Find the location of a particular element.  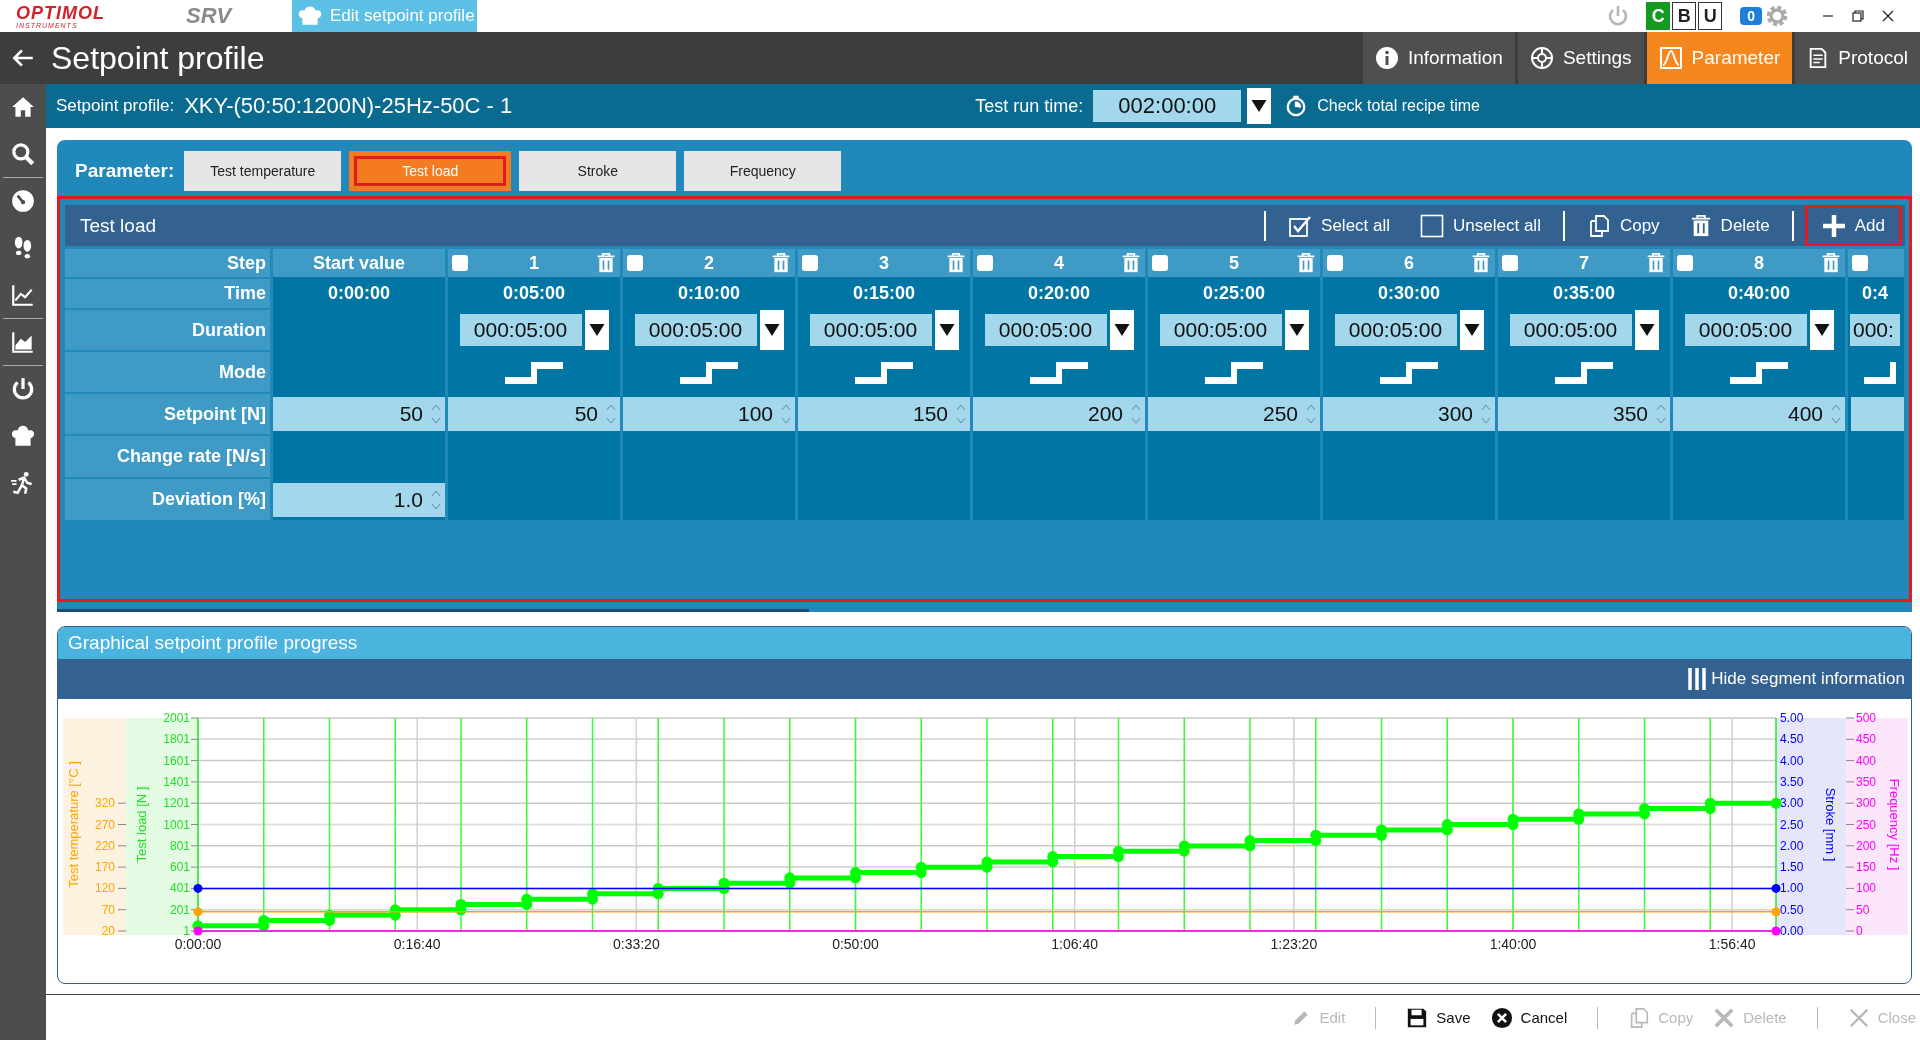

toolbar-button: Select all is located at coordinates (1339, 225).